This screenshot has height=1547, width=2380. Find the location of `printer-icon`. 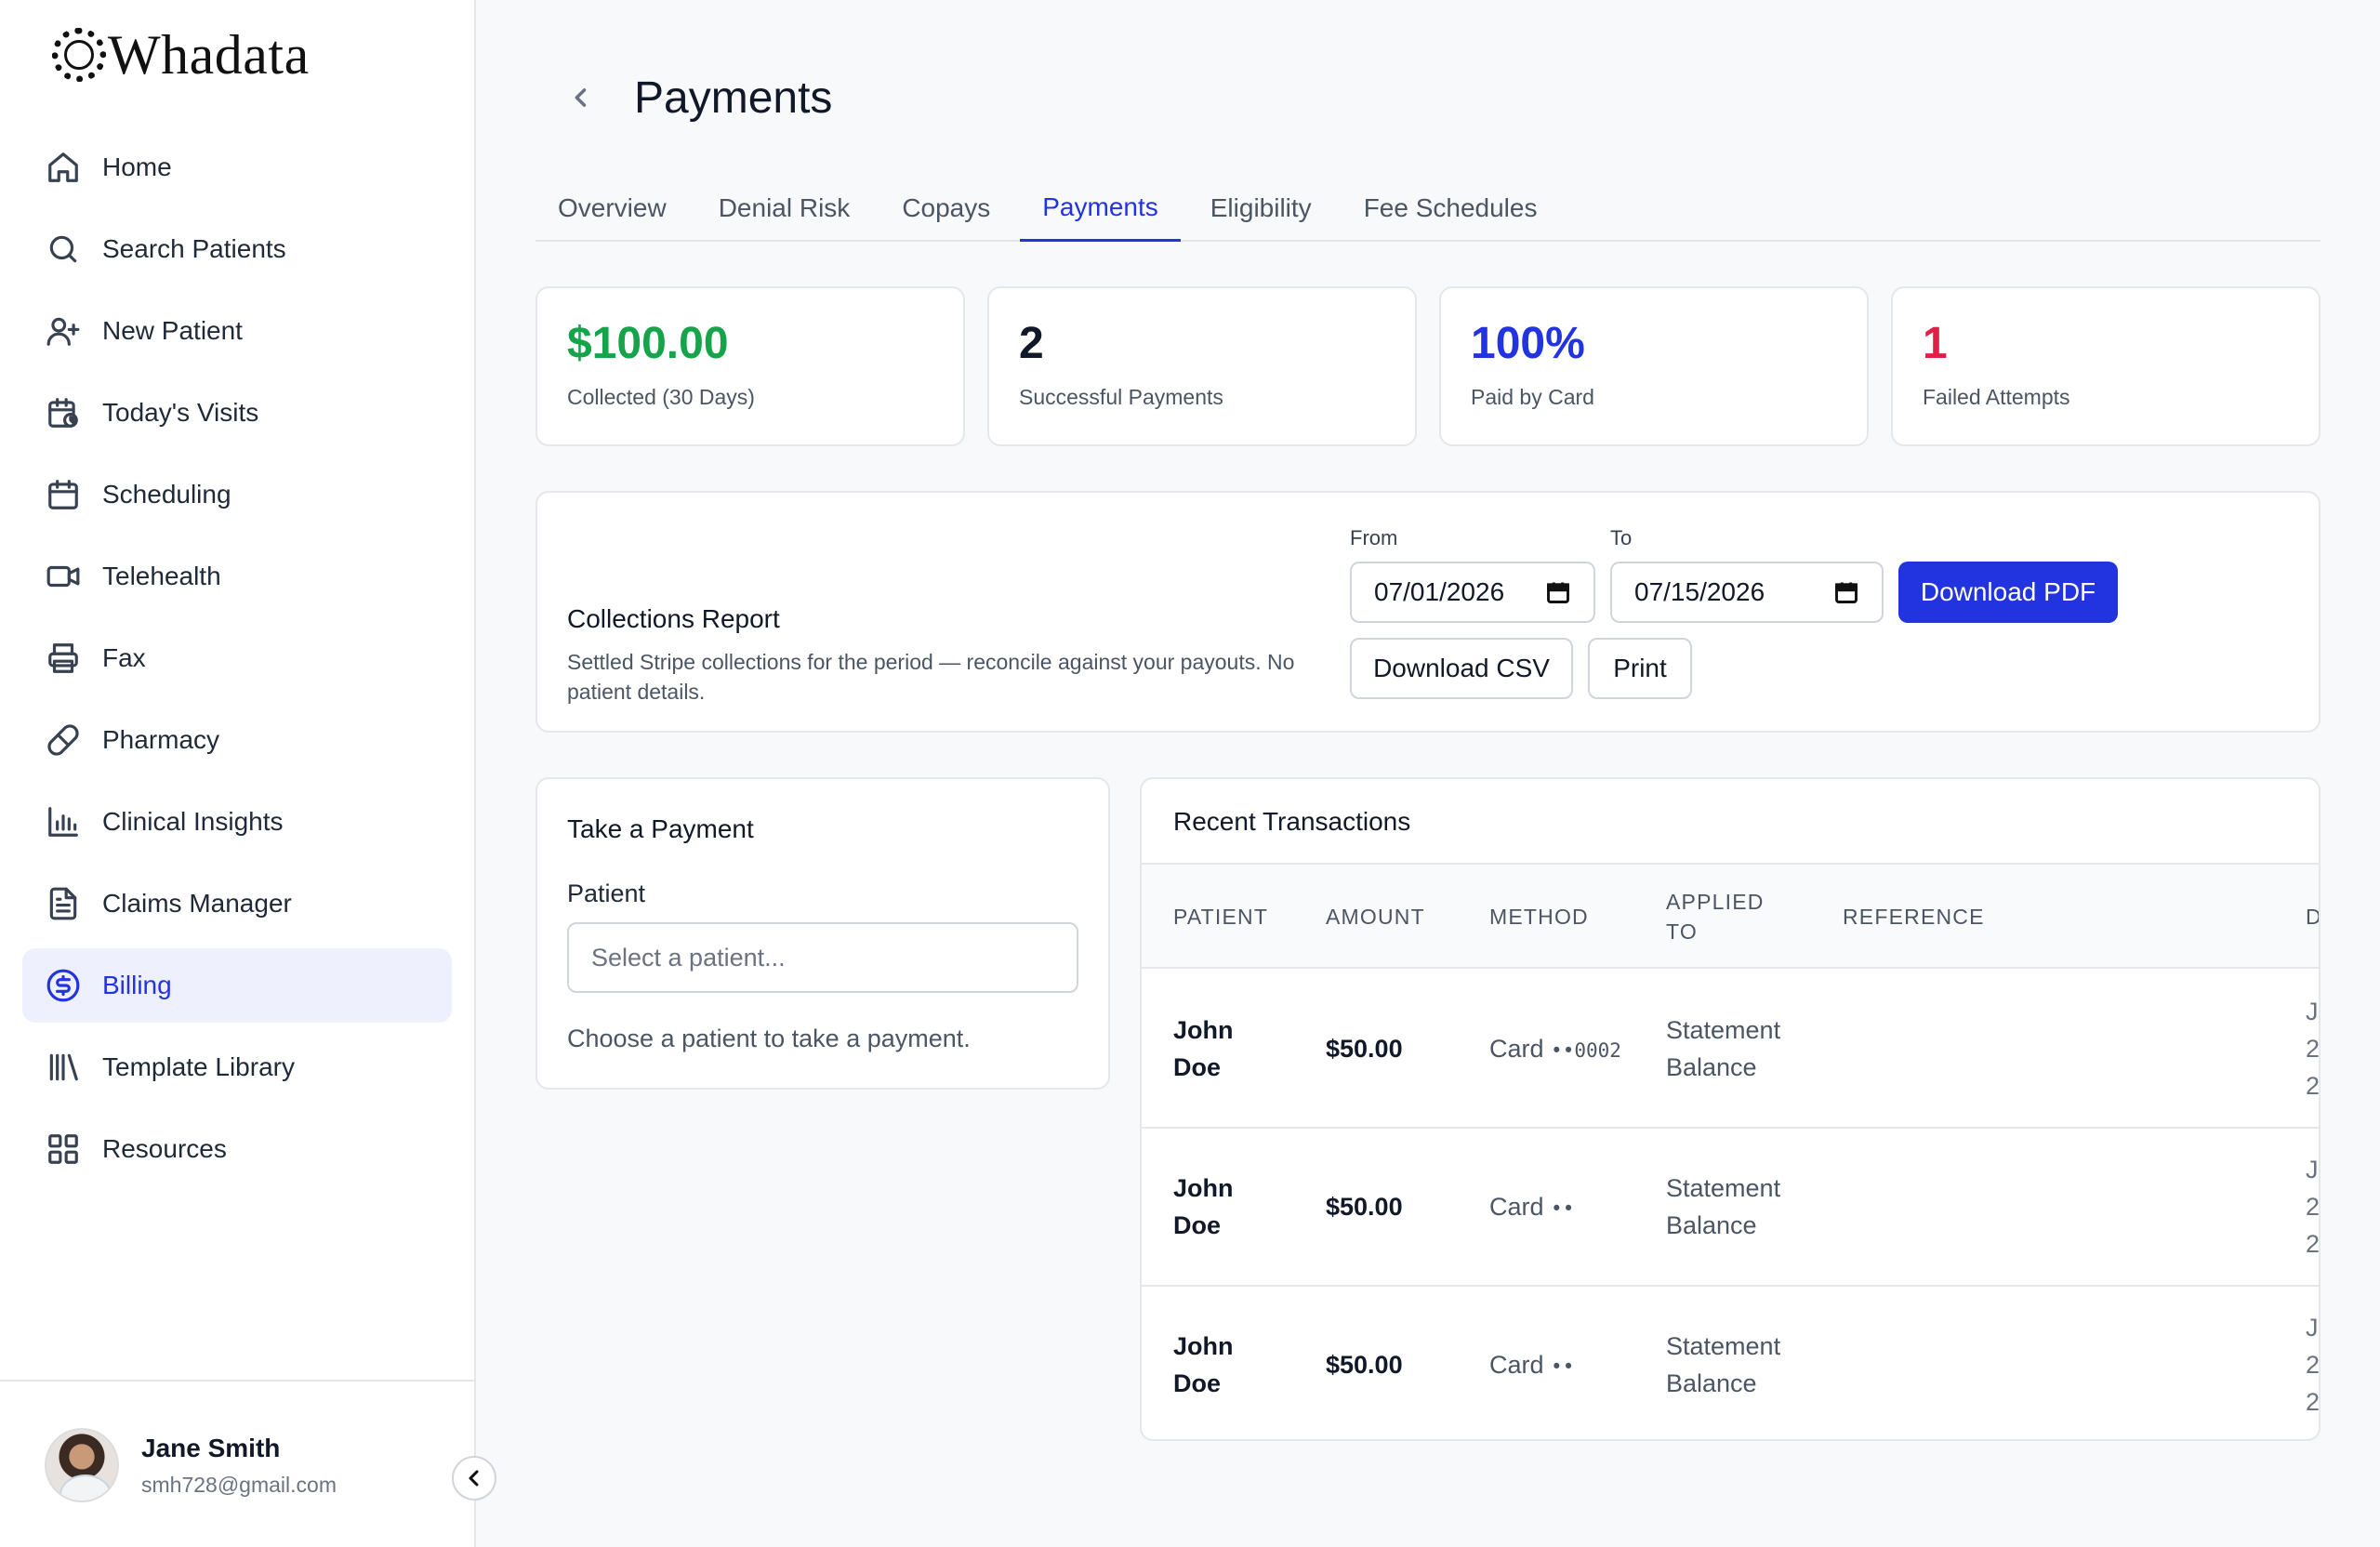

printer-icon is located at coordinates (63, 658).